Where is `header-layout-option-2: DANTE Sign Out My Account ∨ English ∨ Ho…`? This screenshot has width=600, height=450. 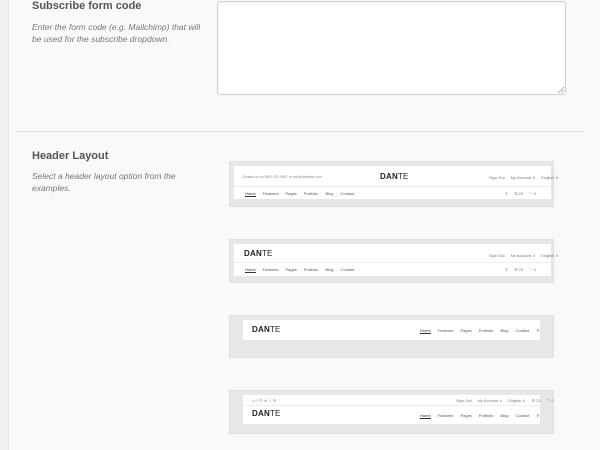
header-layout-option-2: DANTE Sign Out My Account ∨ English ∨ Ho… is located at coordinates (393, 261).